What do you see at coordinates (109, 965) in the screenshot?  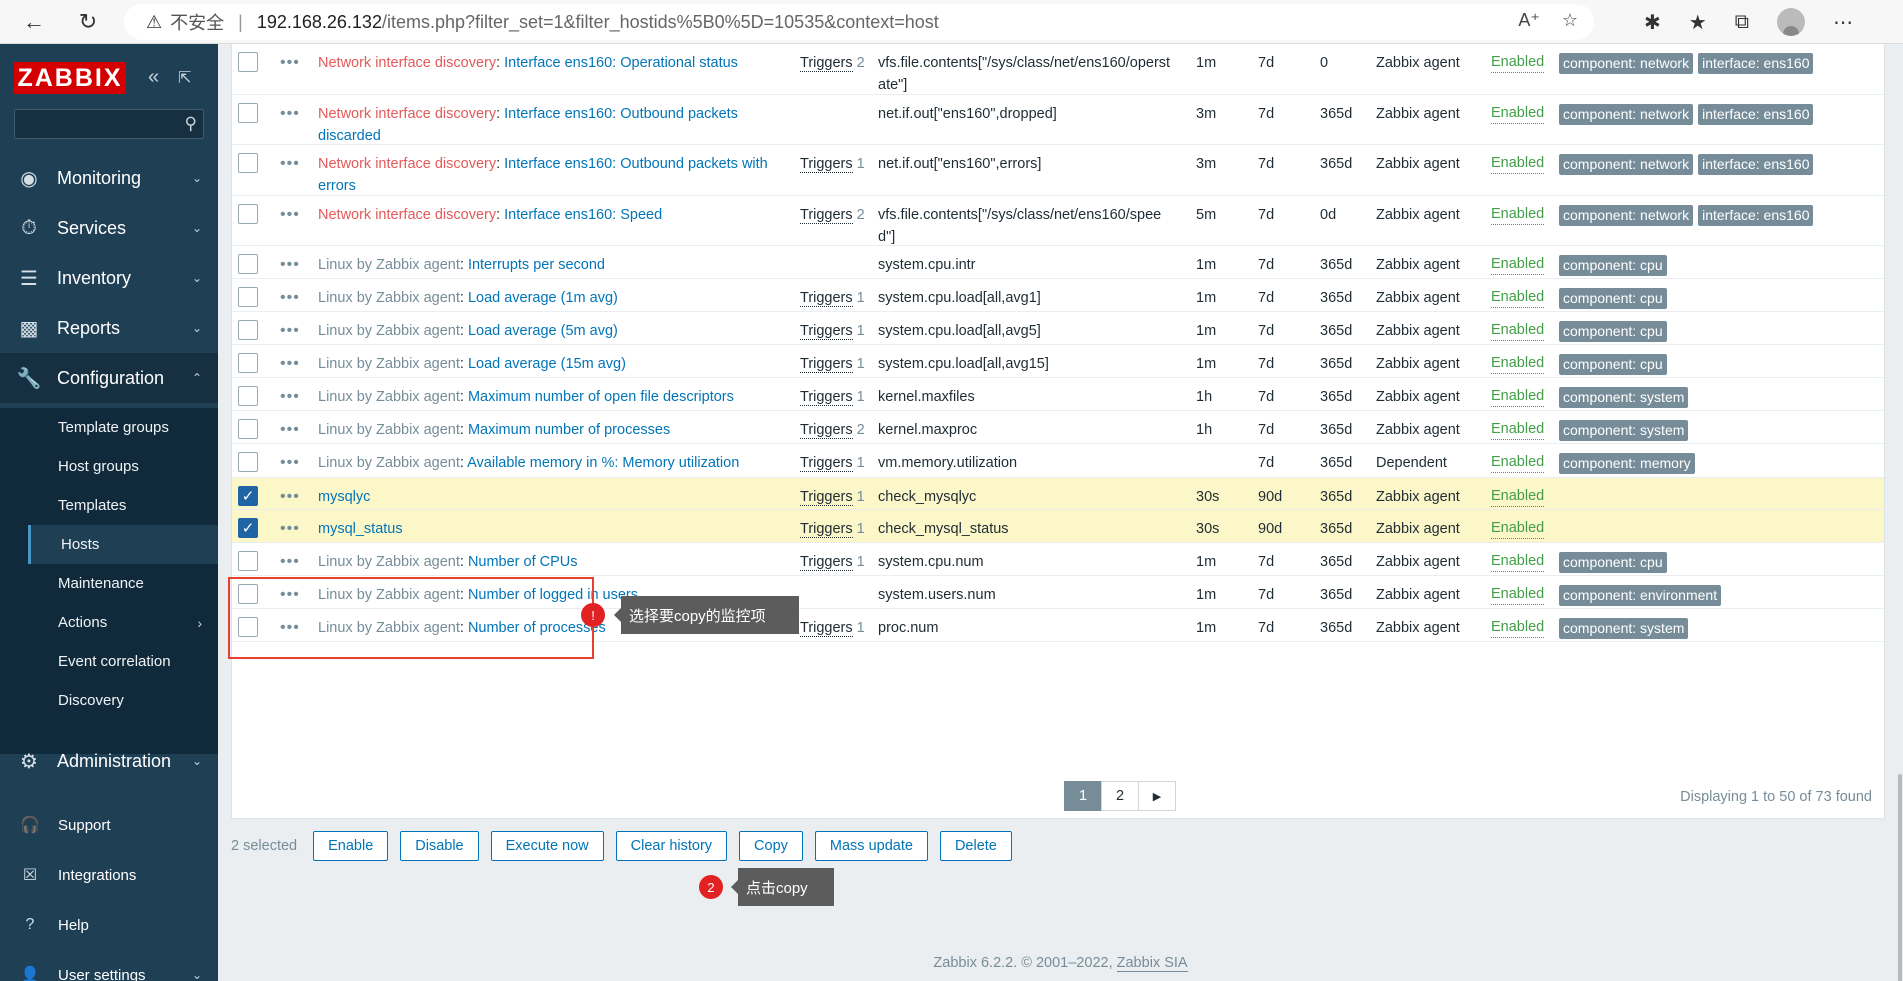 I see `menu-user-settings: 👤 User settings ⌄` at bounding box center [109, 965].